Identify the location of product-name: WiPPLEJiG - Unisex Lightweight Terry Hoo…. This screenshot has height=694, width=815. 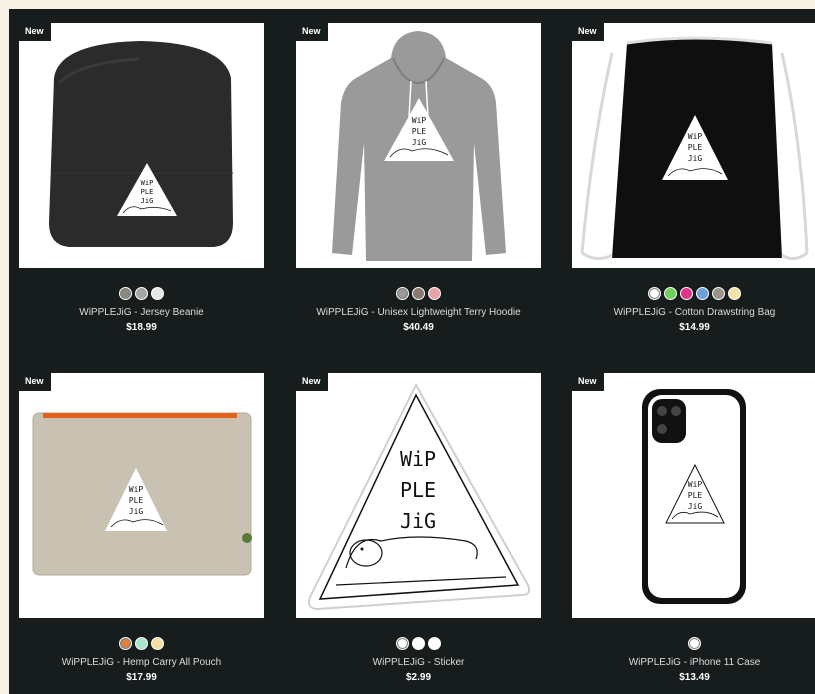
(418, 313).